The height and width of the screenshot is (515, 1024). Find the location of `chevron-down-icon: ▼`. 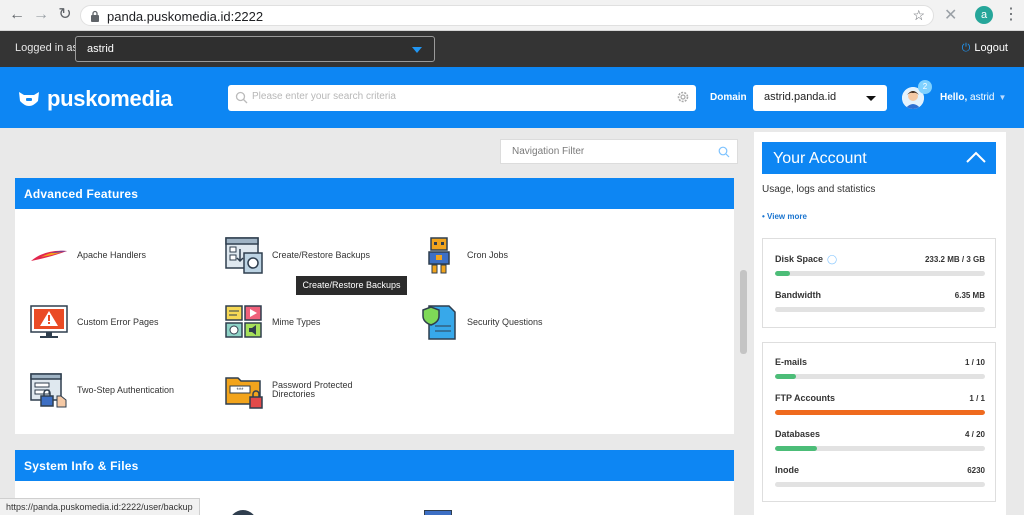

chevron-down-icon: ▼ is located at coordinates (1002, 97).